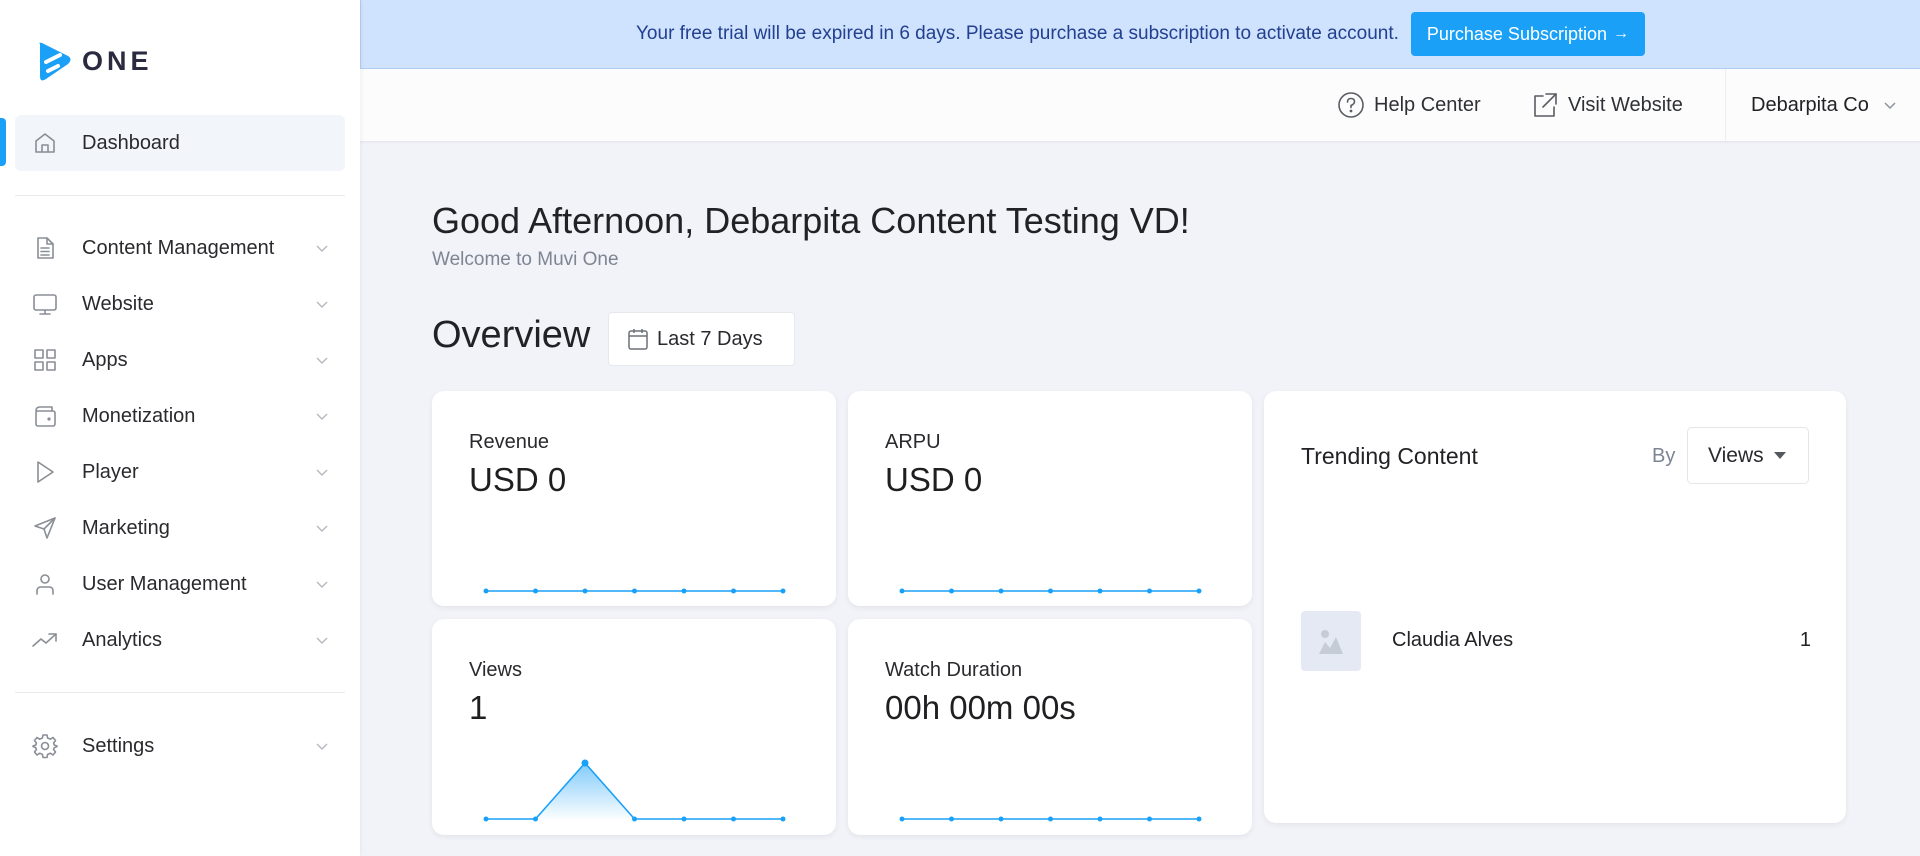  I want to click on logo: ONE, so click(94, 61).